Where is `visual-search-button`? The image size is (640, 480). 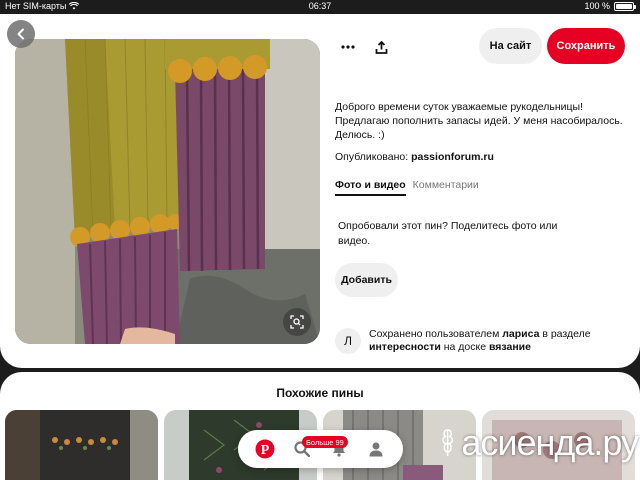
visual-search-button is located at coordinates (297, 322).